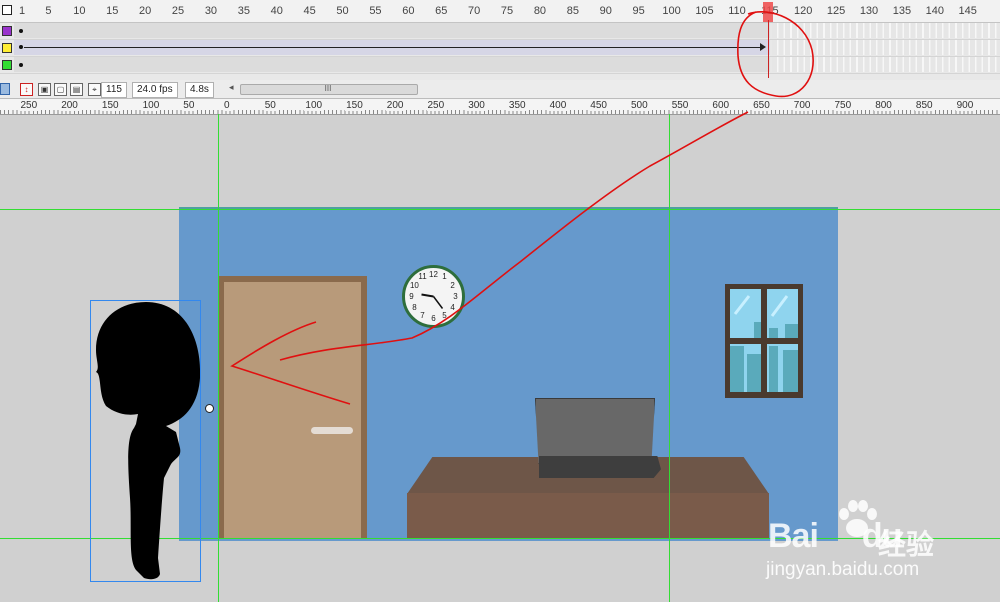 The height and width of the screenshot is (602, 1000). I want to click on baidu-paw-icon, so click(858, 518).